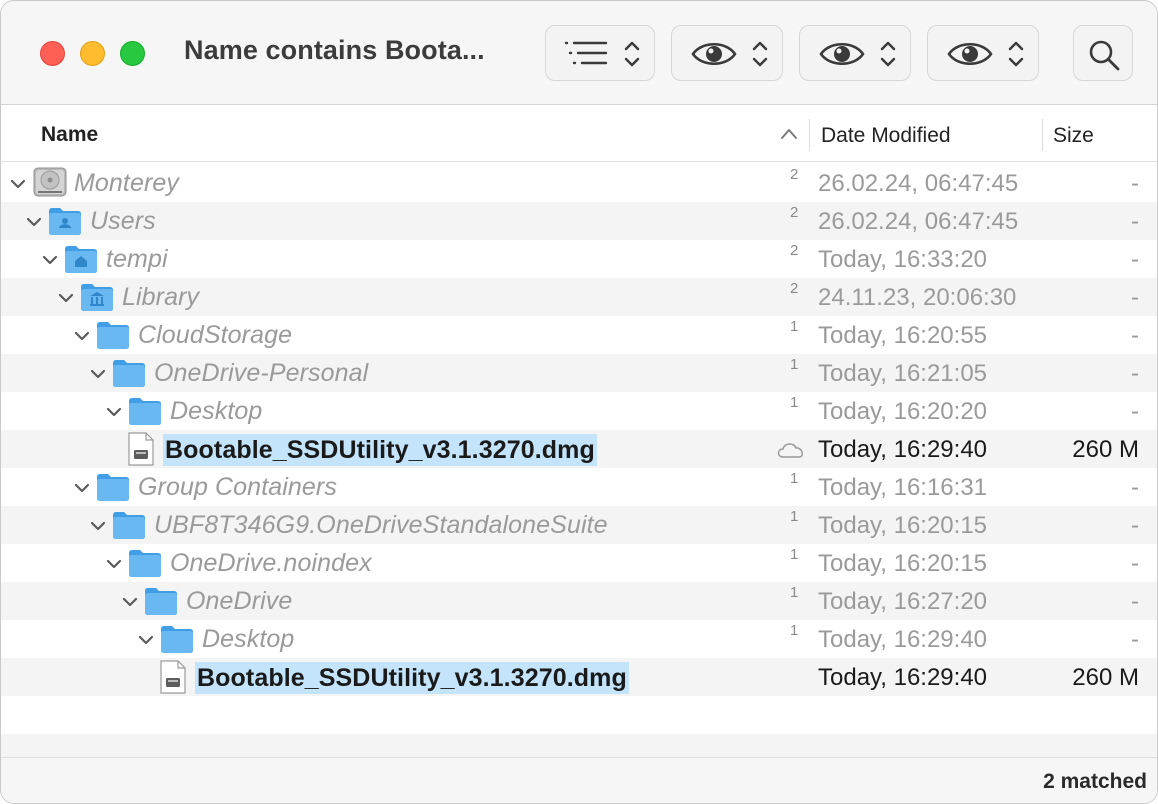 This screenshot has height=804, width=1158. Describe the element at coordinates (579, 715) in the screenshot. I see `empty-row` at that location.